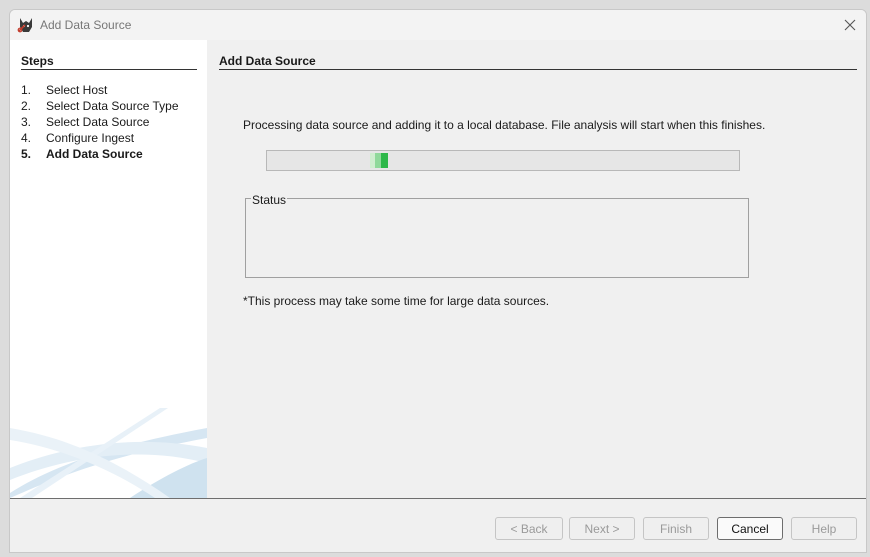 The height and width of the screenshot is (557, 870). What do you see at coordinates (529, 528) in the screenshot?
I see `back-button: < Back` at bounding box center [529, 528].